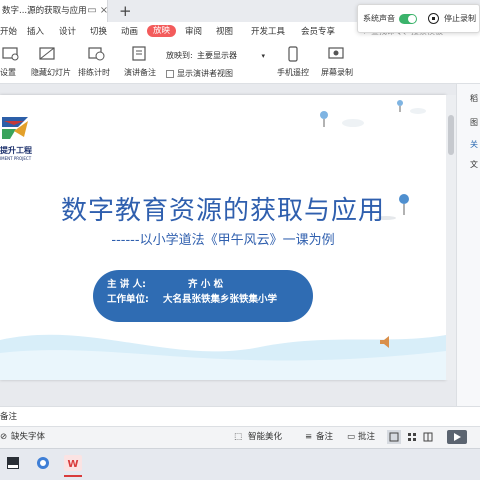 This screenshot has width=480, height=480. Describe the element at coordinates (217, 55) in the screenshot. I see `monitor-select-value: 主要显示器` at that location.